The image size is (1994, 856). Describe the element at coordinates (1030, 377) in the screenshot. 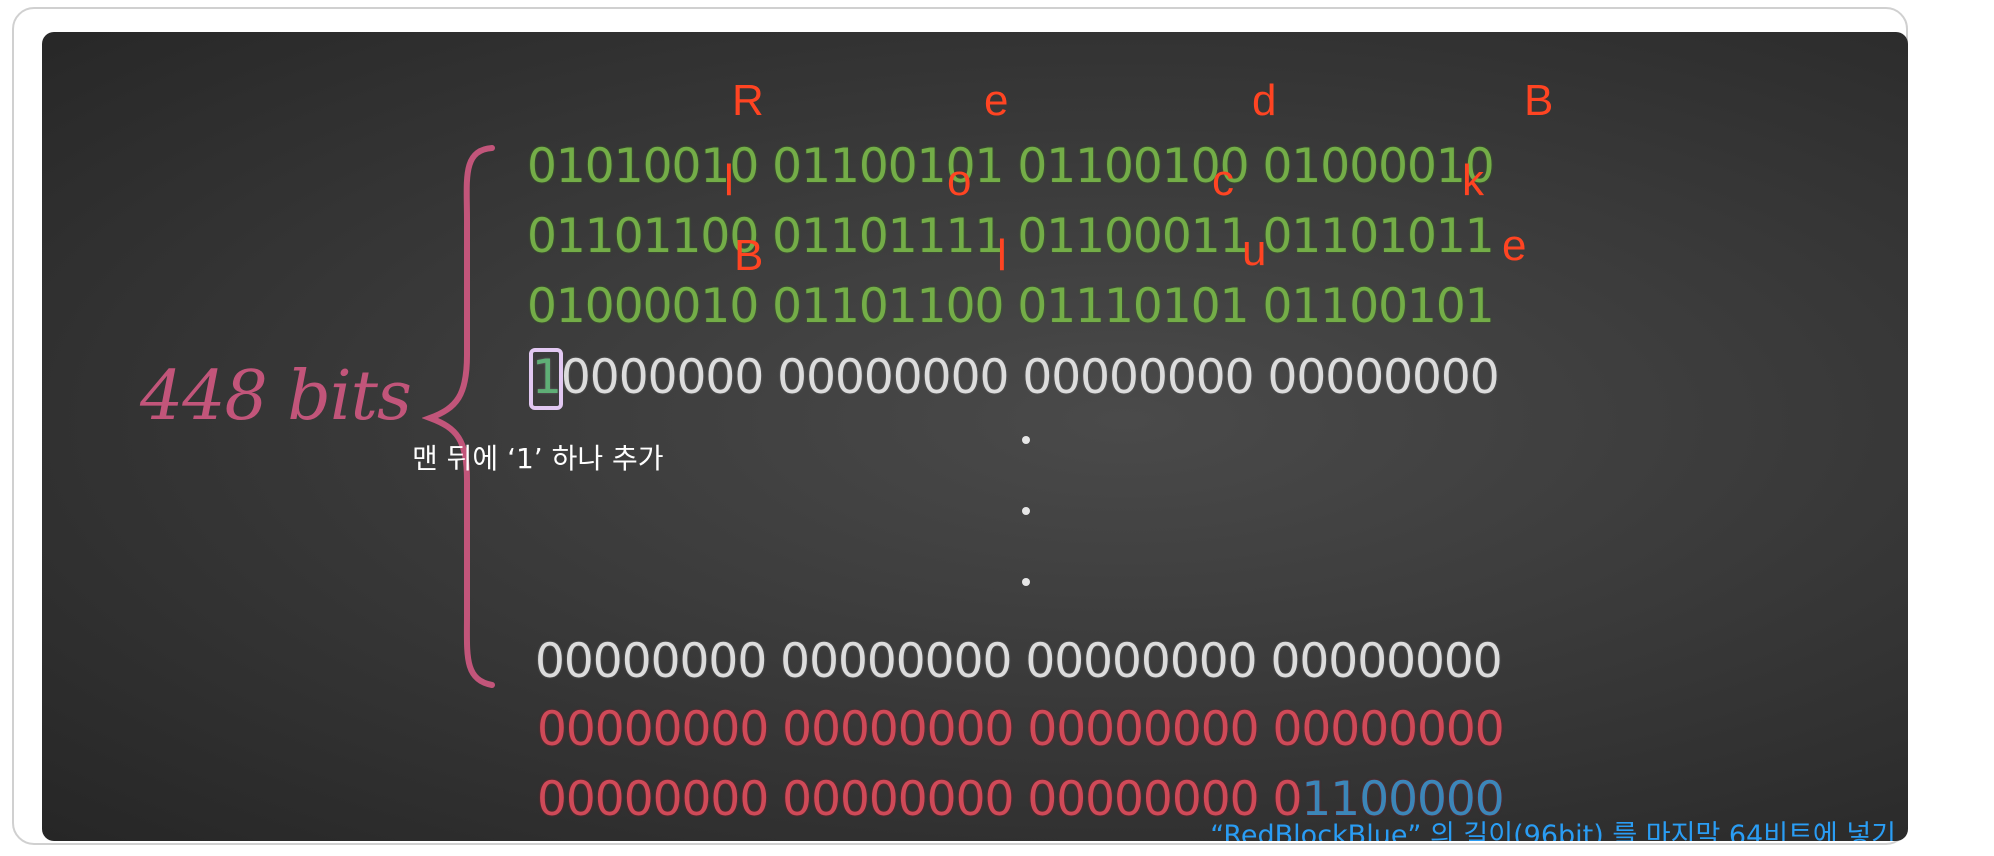

I see `binary-row-4-rest: 0000000 00000000 00000000 00000000` at that location.